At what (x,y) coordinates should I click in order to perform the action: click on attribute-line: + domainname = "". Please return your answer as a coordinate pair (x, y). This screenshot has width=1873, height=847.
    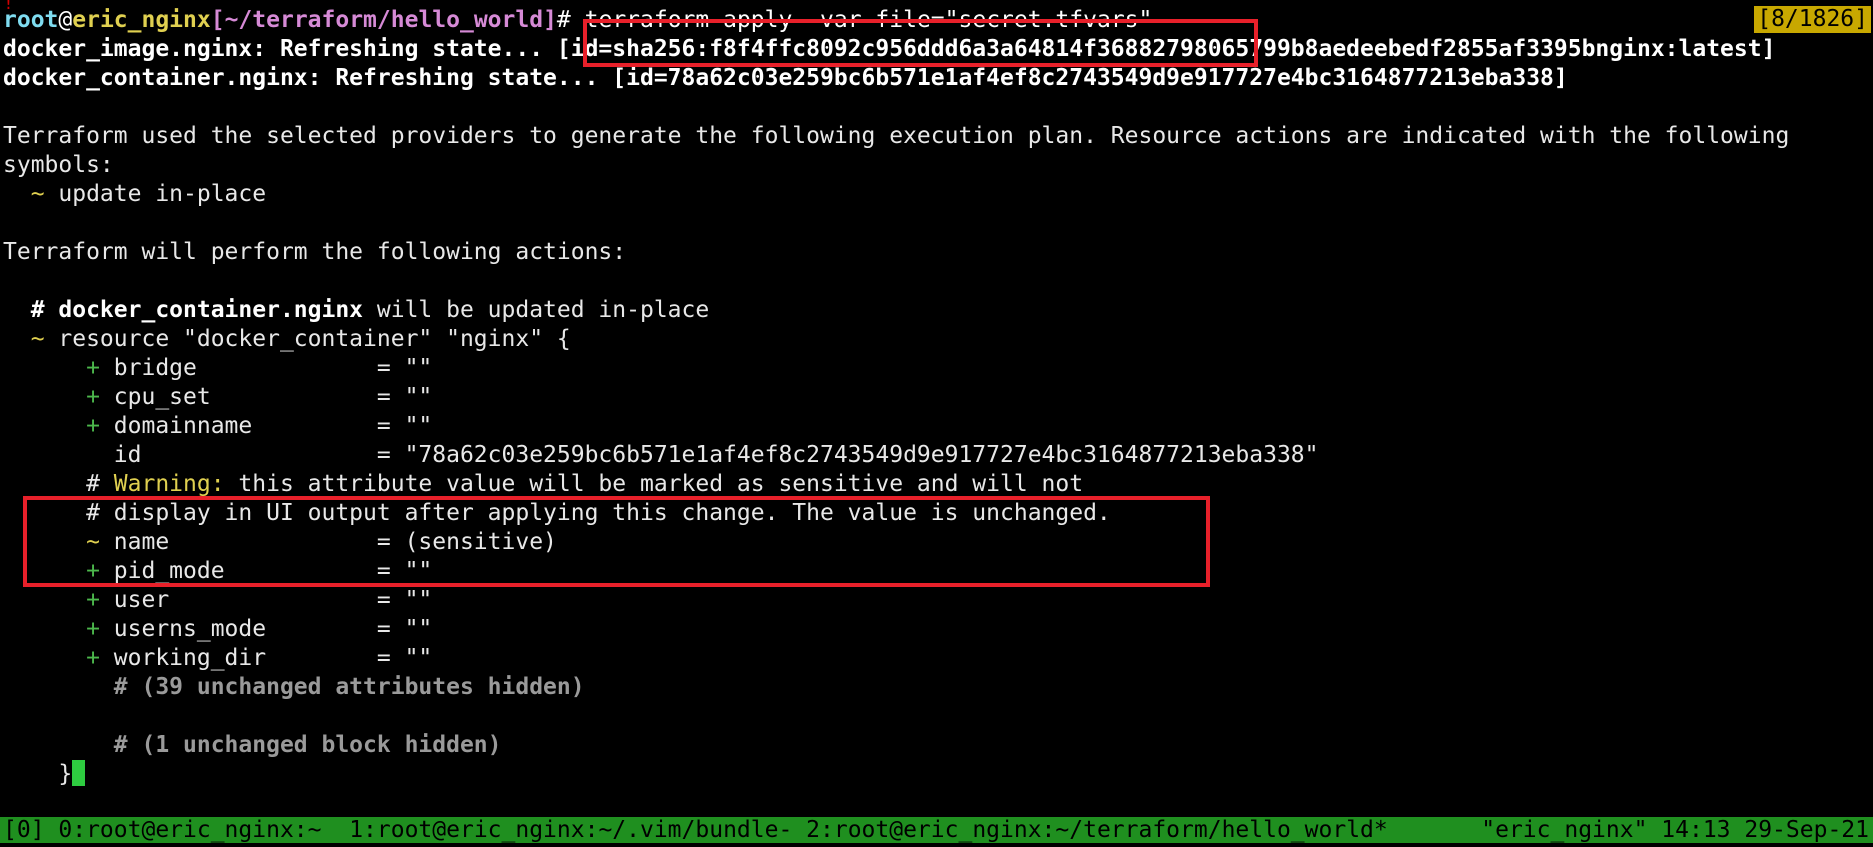
    Looking at the image, I should click on (937, 426).